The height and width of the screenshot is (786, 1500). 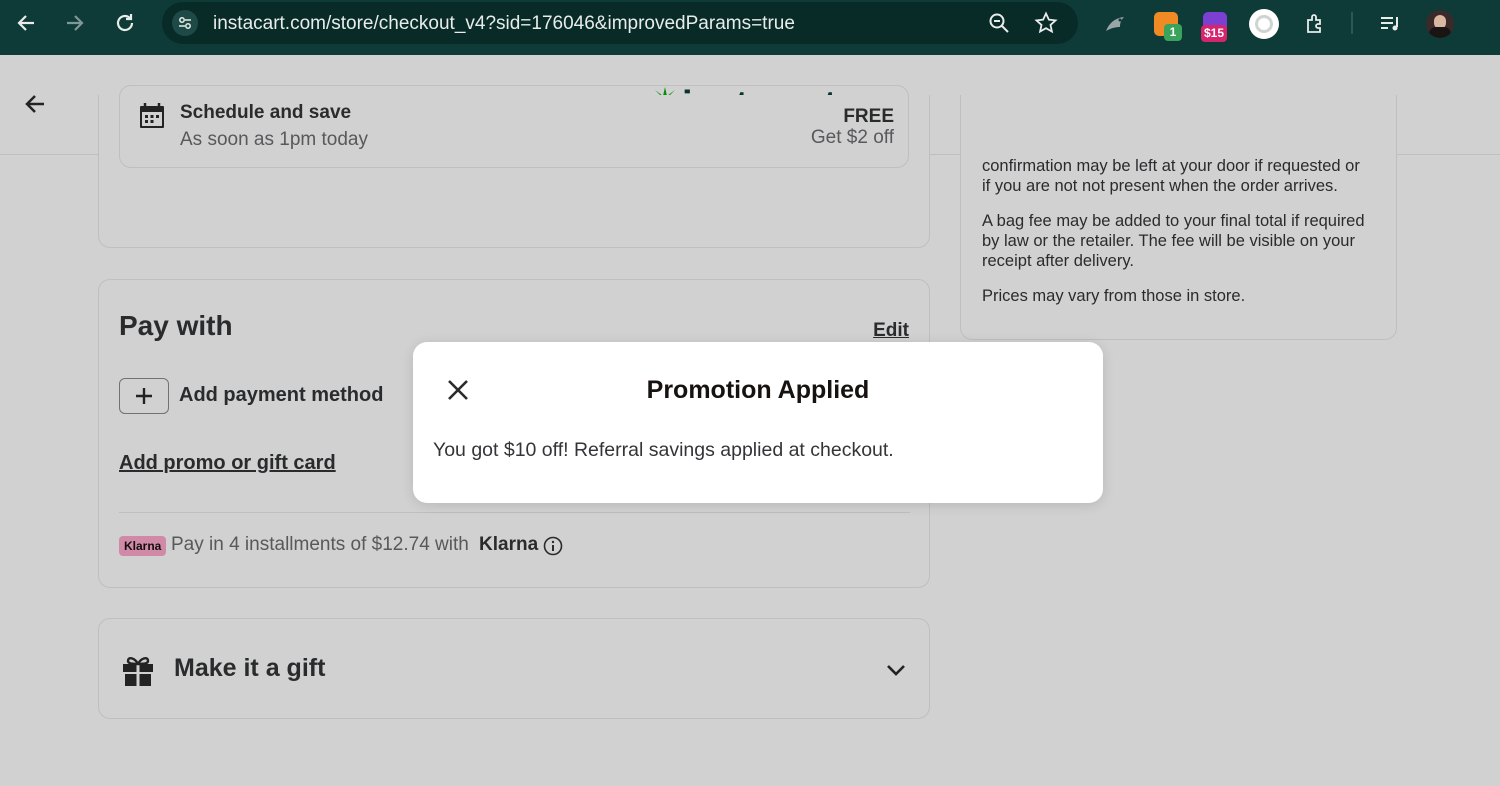 What do you see at coordinates (1214, 33) in the screenshot?
I see `extension-badge: $15` at bounding box center [1214, 33].